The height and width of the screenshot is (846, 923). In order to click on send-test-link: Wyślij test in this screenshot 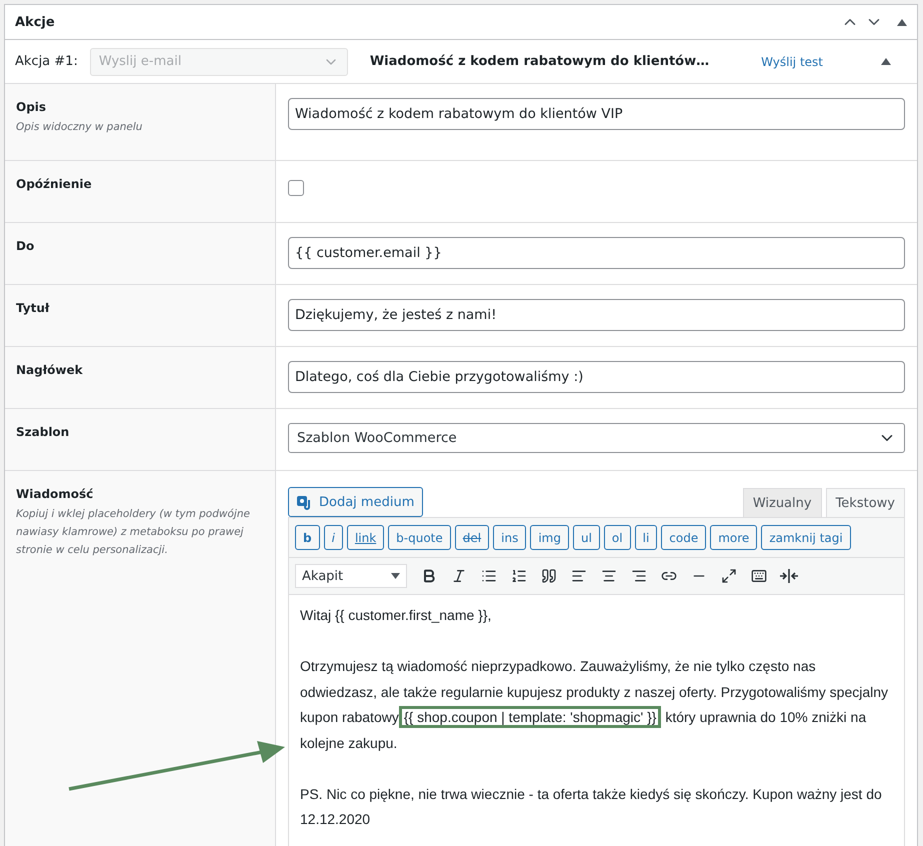, I will do `click(792, 61)`.